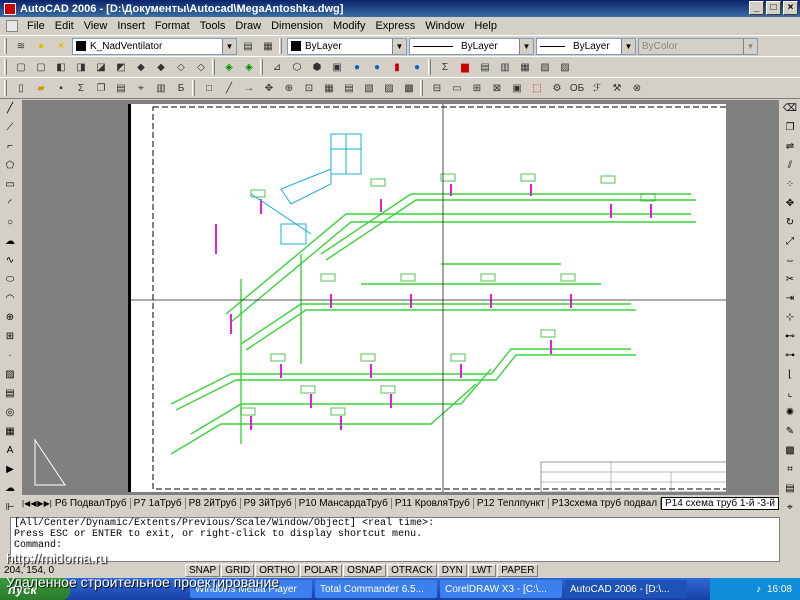 The width and height of the screenshot is (800, 600). I want to click on make-block-icon: ⊞, so click(10, 339).